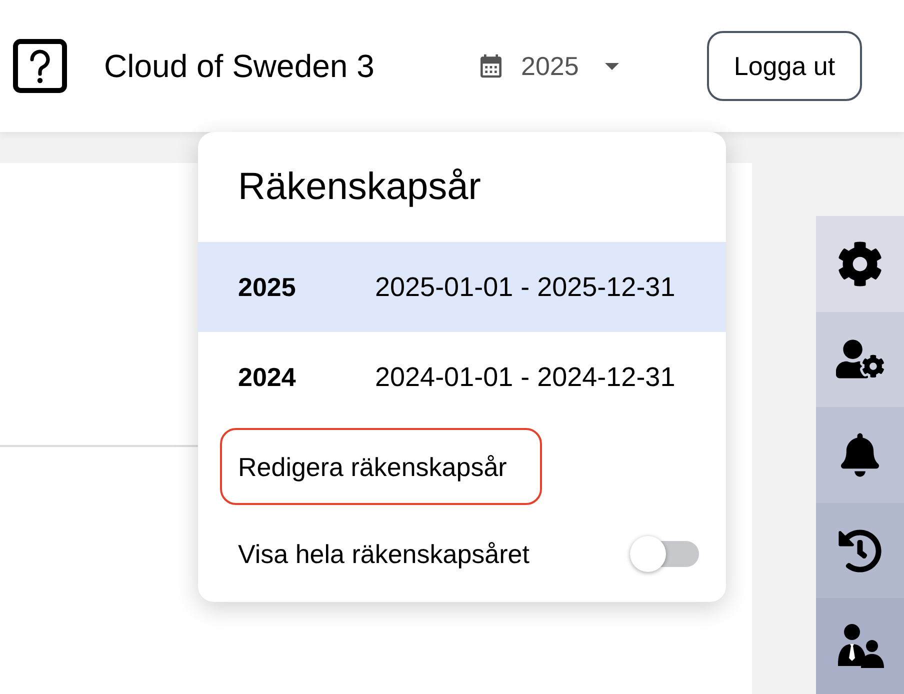 The height and width of the screenshot is (694, 904). Describe the element at coordinates (611, 66) in the screenshot. I see `caret-icon` at that location.